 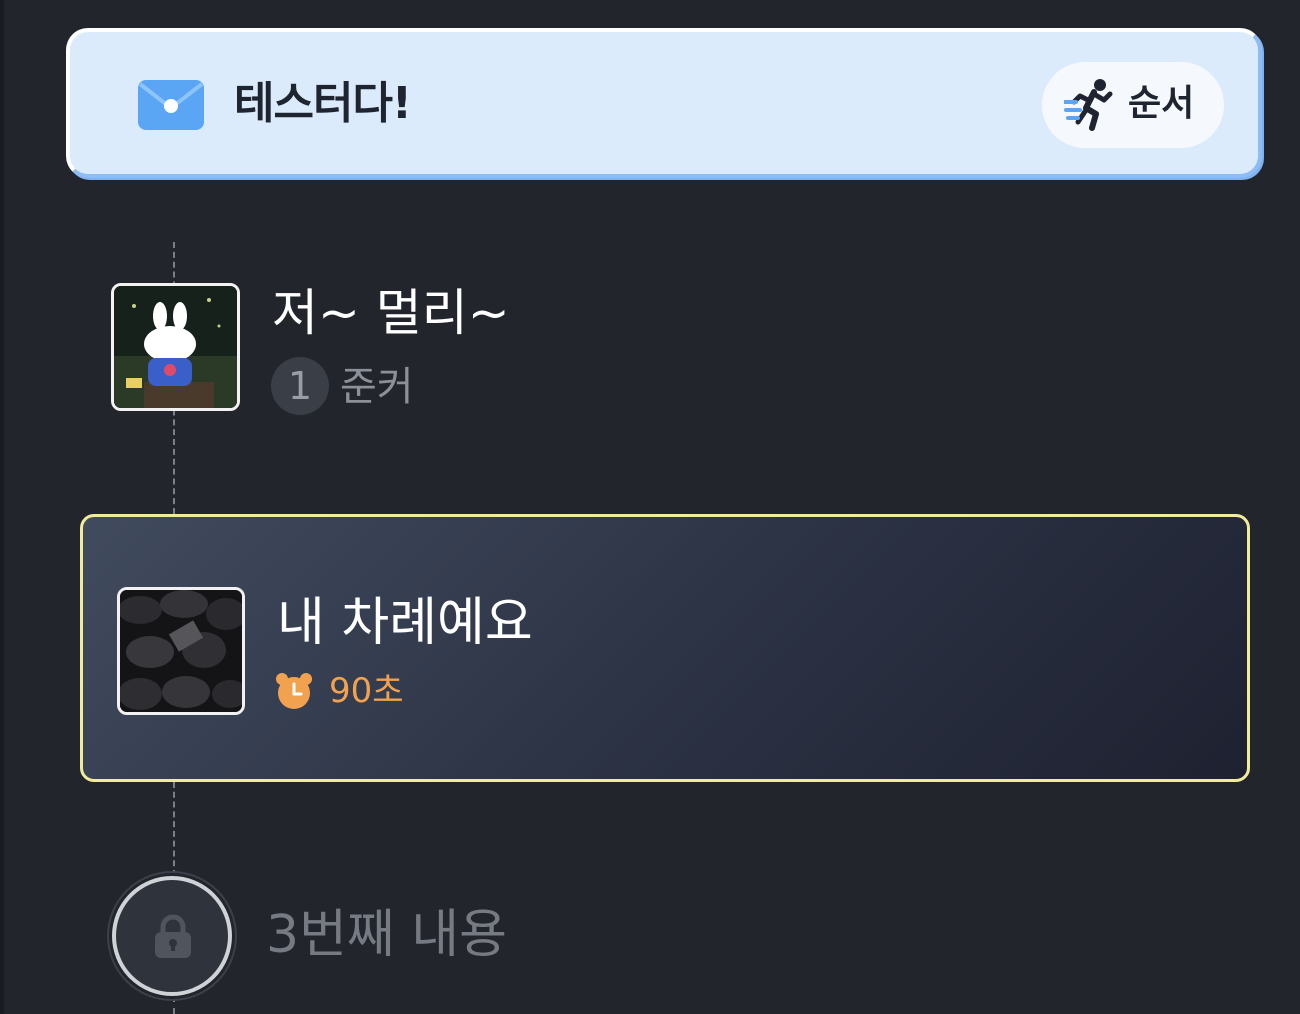 I want to click on order-number-badge: 1, so click(x=300, y=386).